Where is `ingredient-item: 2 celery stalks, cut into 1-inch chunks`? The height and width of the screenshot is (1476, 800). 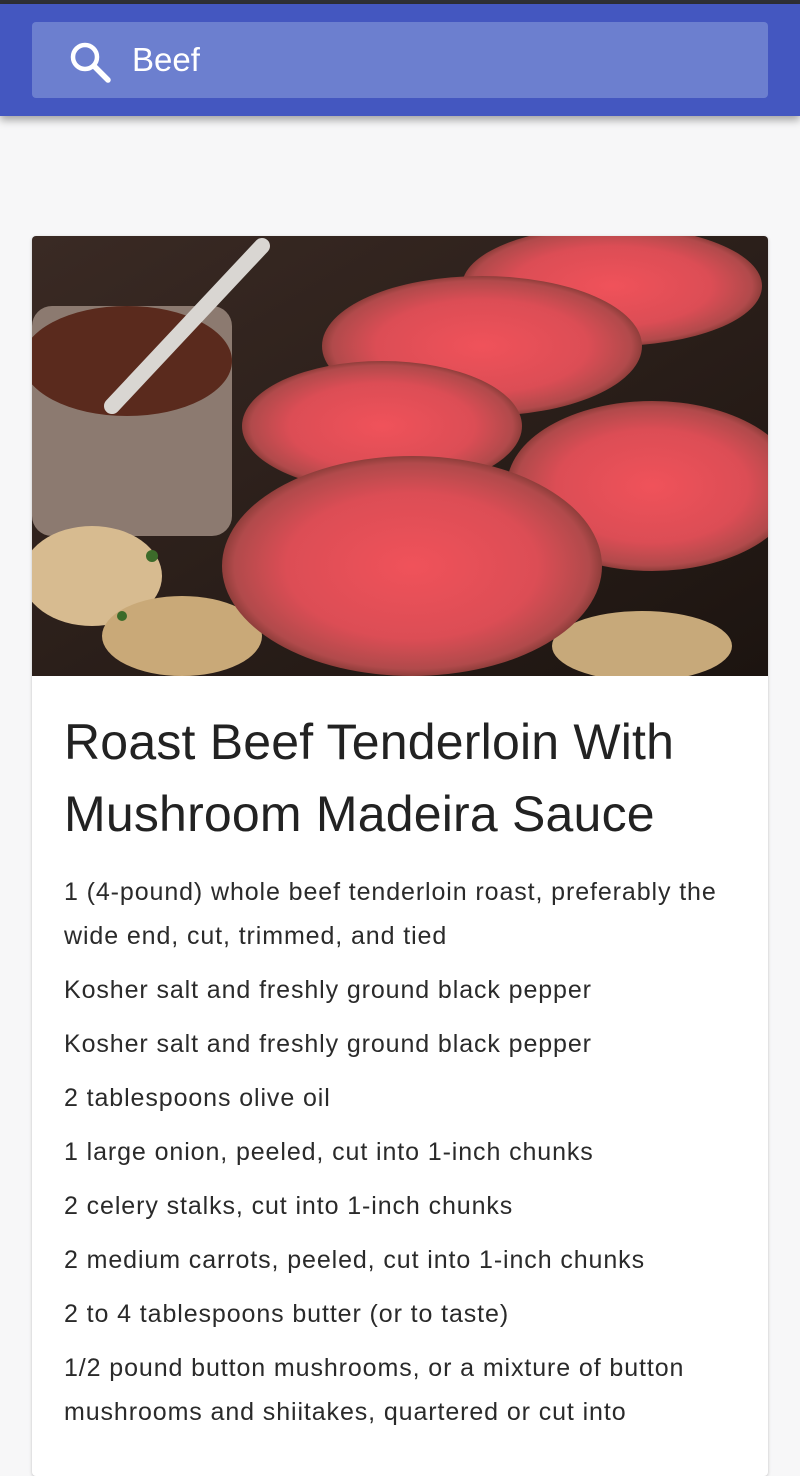
ingredient-item: 2 celery stalks, cut into 1-inch chunks is located at coordinates (289, 1206).